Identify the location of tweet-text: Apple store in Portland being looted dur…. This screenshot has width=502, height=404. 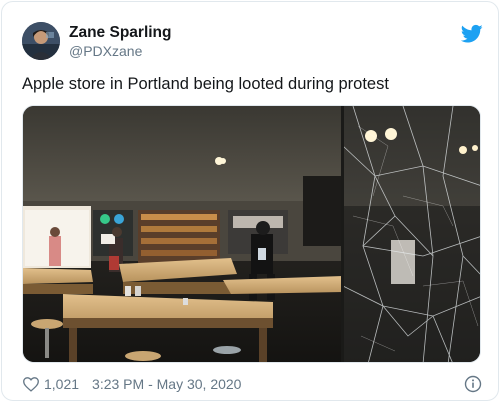
(205, 84).